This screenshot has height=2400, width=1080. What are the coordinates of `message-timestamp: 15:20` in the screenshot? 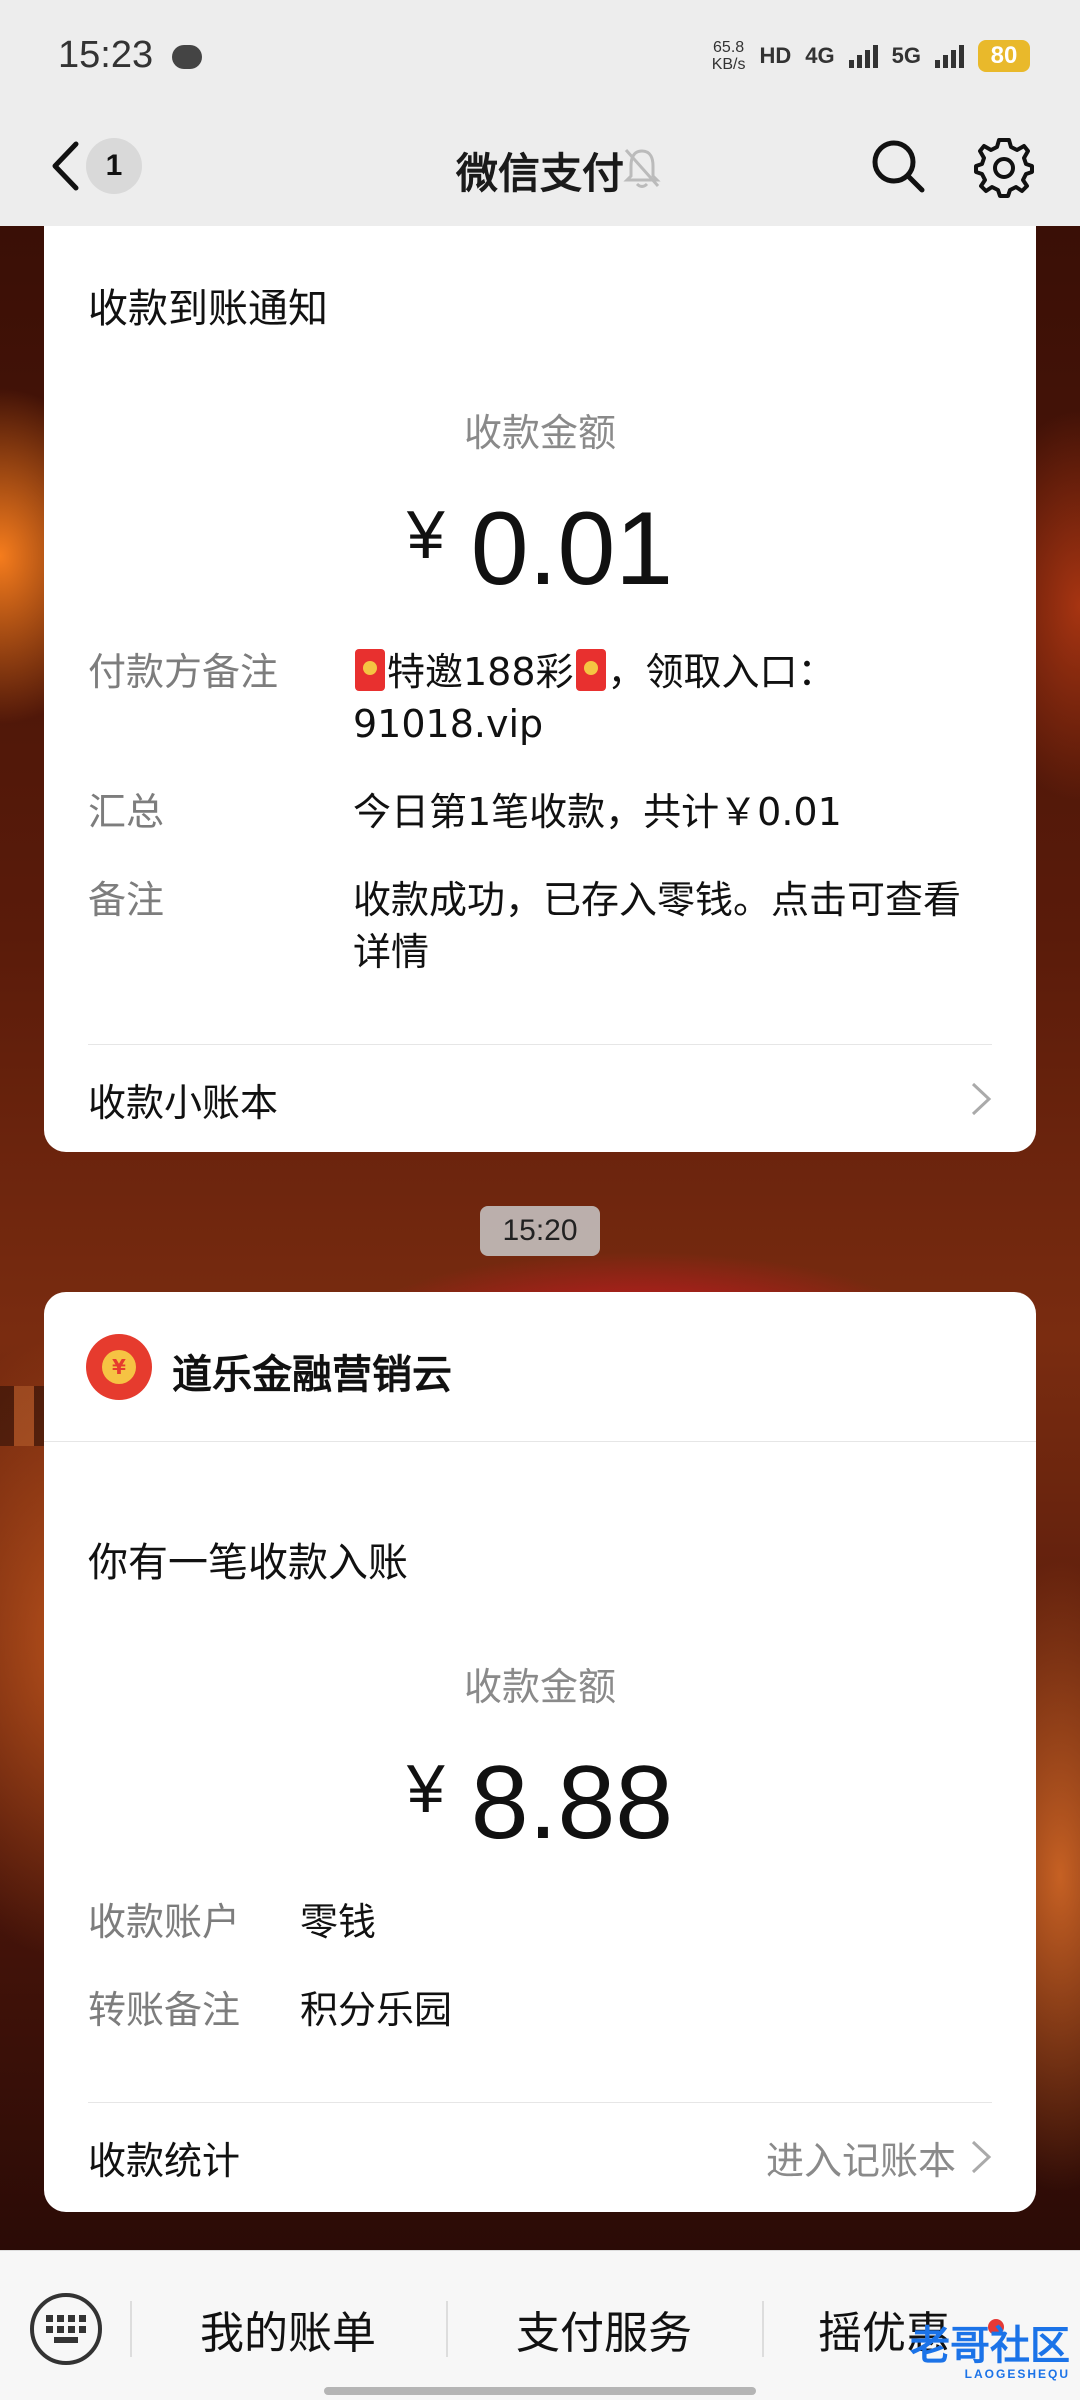 It's located at (540, 1231).